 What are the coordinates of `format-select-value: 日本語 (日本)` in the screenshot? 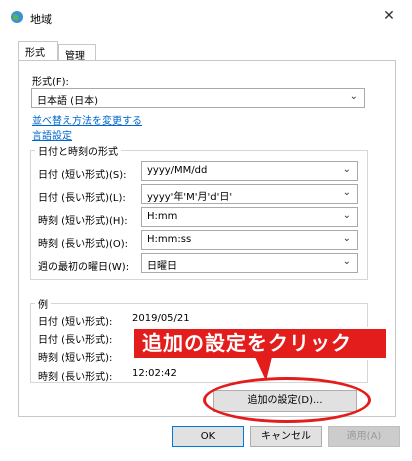 It's located at (67, 101).